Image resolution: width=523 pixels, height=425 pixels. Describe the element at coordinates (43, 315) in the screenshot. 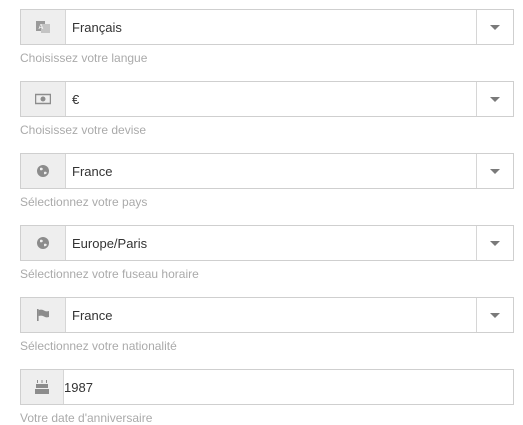

I see `flag-icon` at that location.